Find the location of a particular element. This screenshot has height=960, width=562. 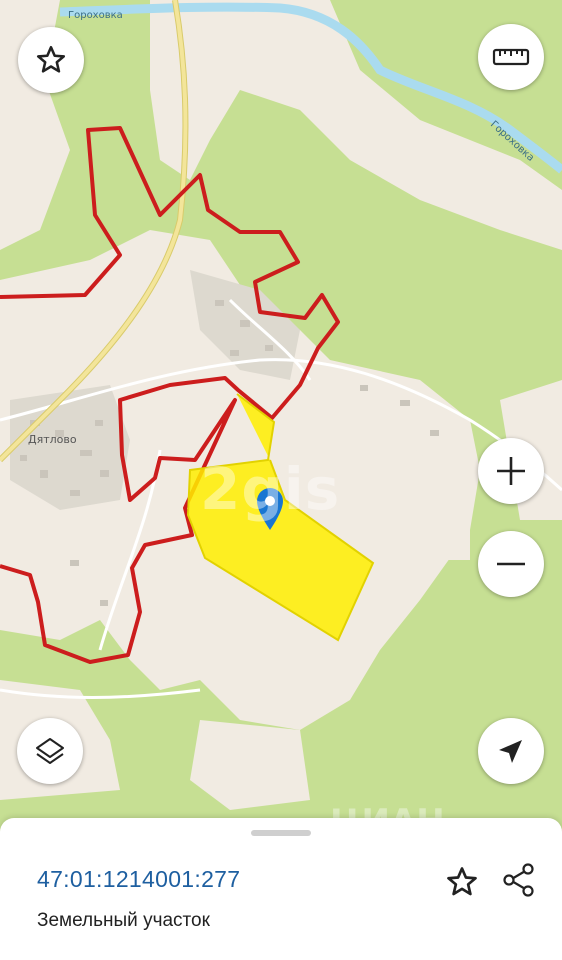

zoom-out-button is located at coordinates (511, 564).